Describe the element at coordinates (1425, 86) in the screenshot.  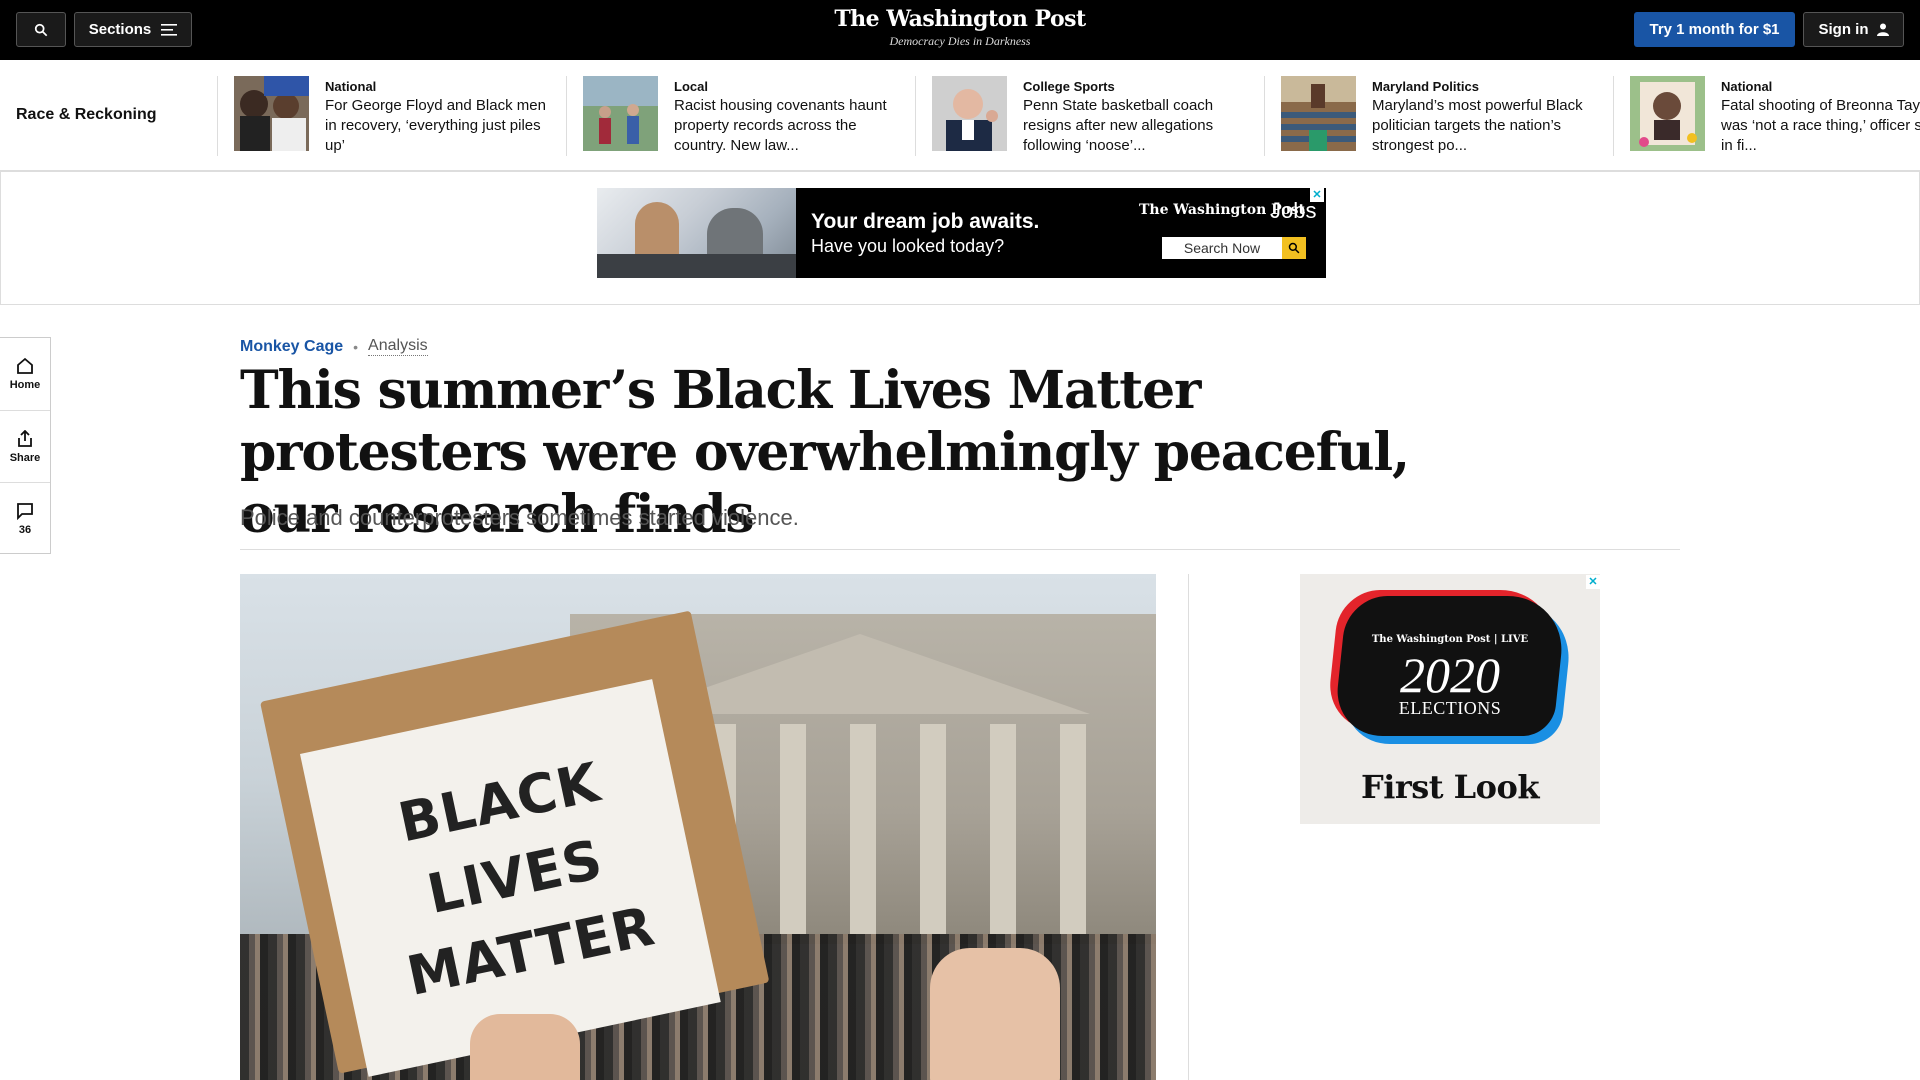
I see `card-kicker: Maryland Politics` at that location.